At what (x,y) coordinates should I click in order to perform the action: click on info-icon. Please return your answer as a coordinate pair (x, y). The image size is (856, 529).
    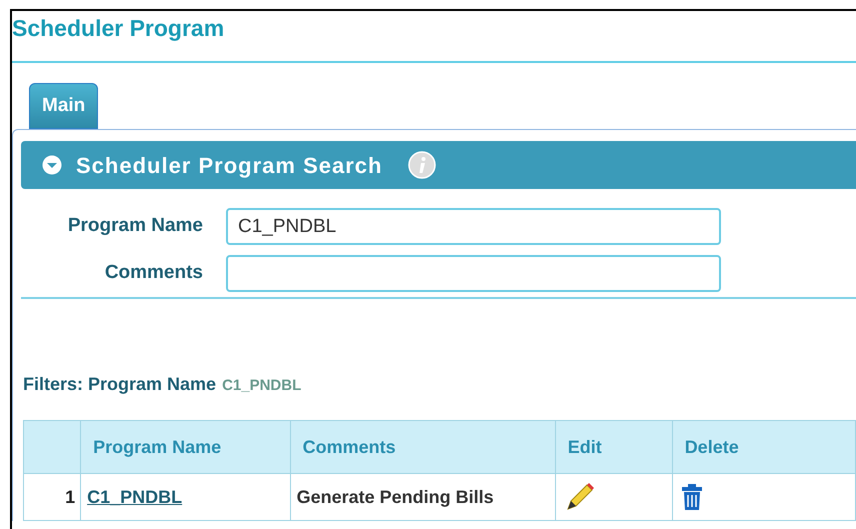
    Looking at the image, I should click on (422, 165).